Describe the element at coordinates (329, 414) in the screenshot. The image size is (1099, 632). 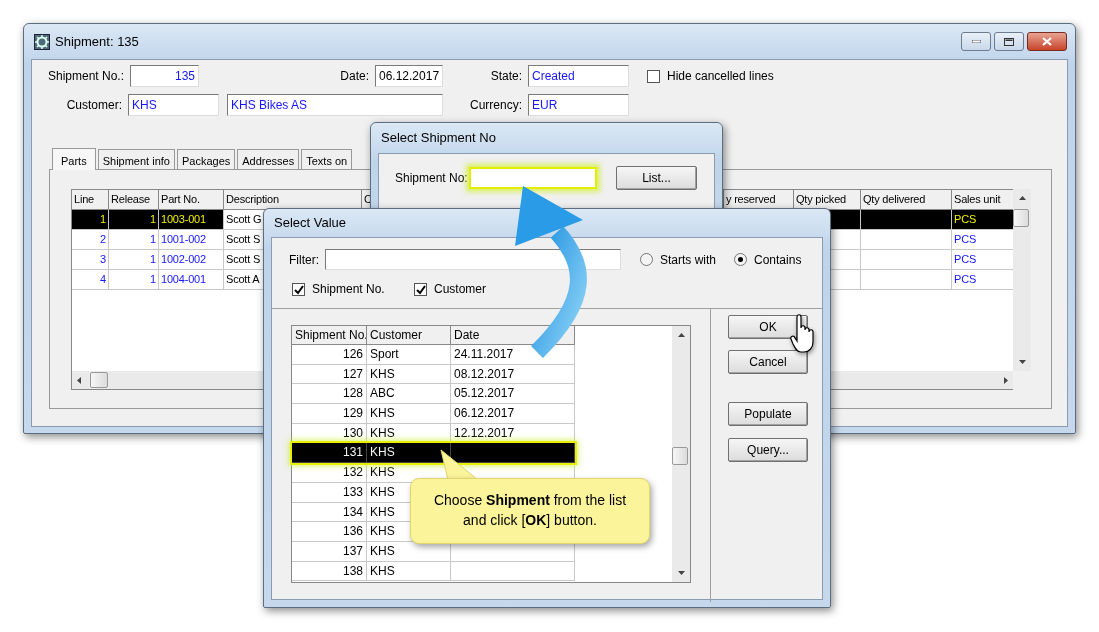
I see `table-cell: 129` at that location.